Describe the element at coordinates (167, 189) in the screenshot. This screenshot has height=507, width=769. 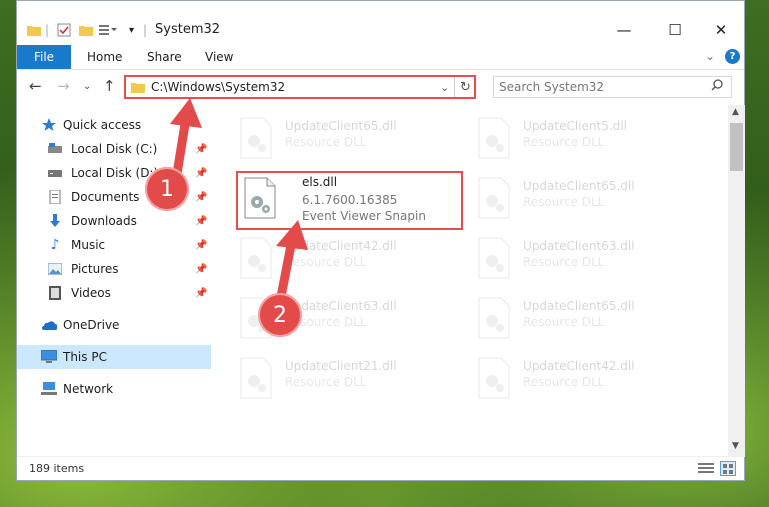
I see `step-1-marker: 1` at that location.